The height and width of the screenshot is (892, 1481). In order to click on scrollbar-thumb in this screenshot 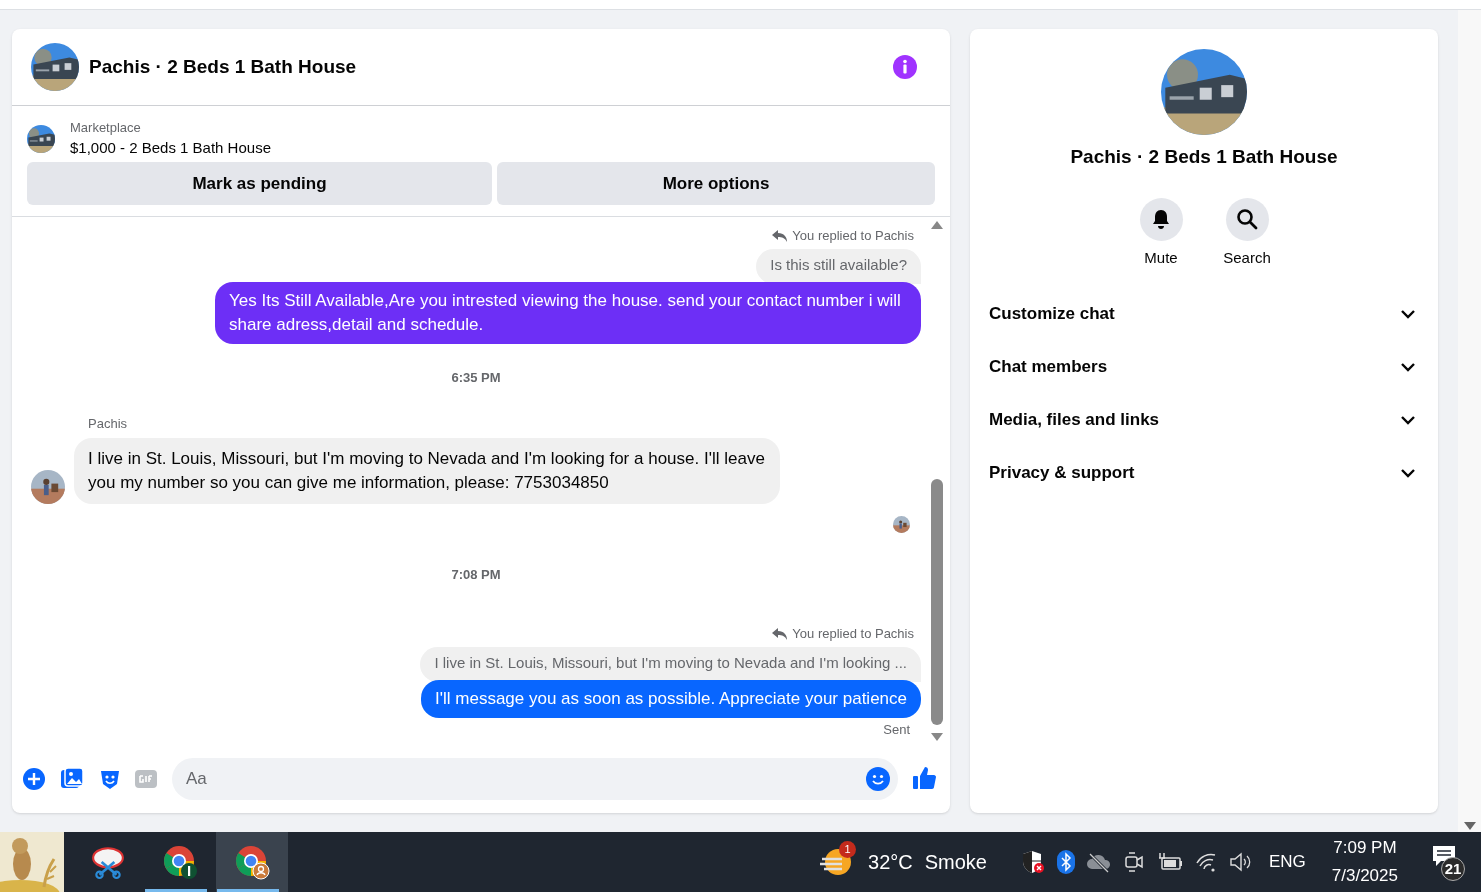, I will do `click(937, 602)`.